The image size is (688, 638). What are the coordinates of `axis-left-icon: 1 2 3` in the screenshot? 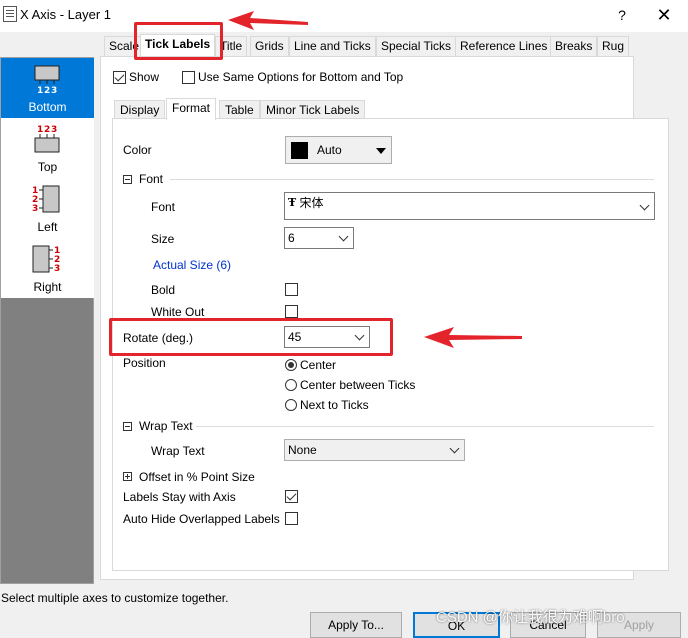 It's located at (46, 199).